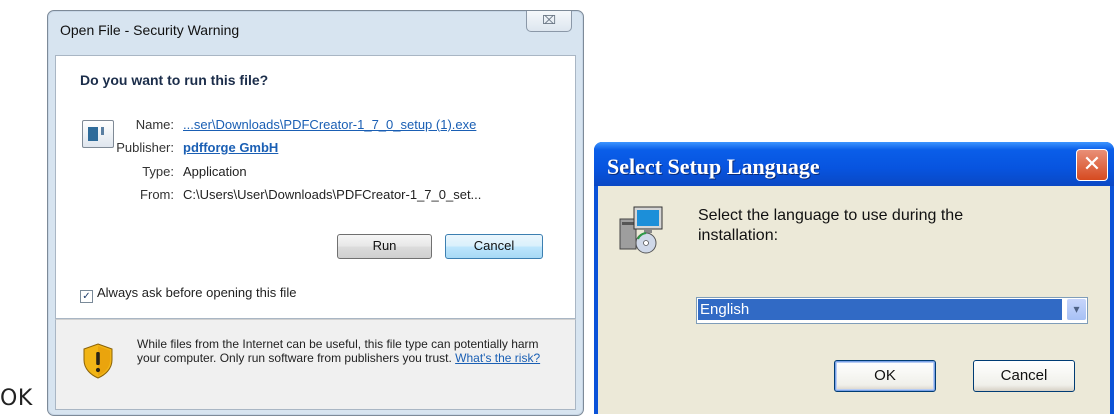 The width and height of the screenshot is (1116, 416). I want to click on run-button: Run, so click(384, 246).